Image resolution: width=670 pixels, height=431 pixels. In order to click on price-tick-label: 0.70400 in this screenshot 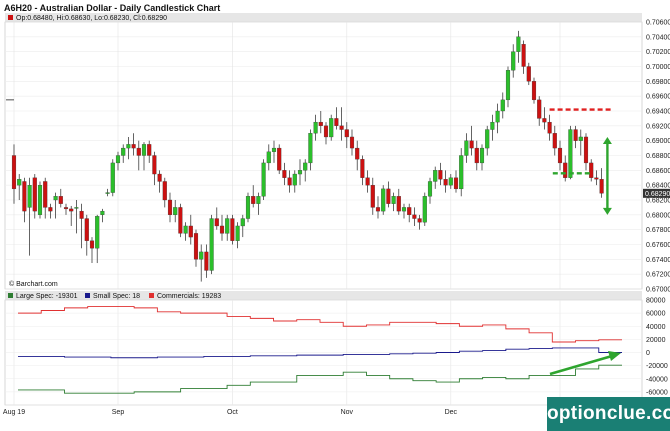, I will do `click(658, 37)`.